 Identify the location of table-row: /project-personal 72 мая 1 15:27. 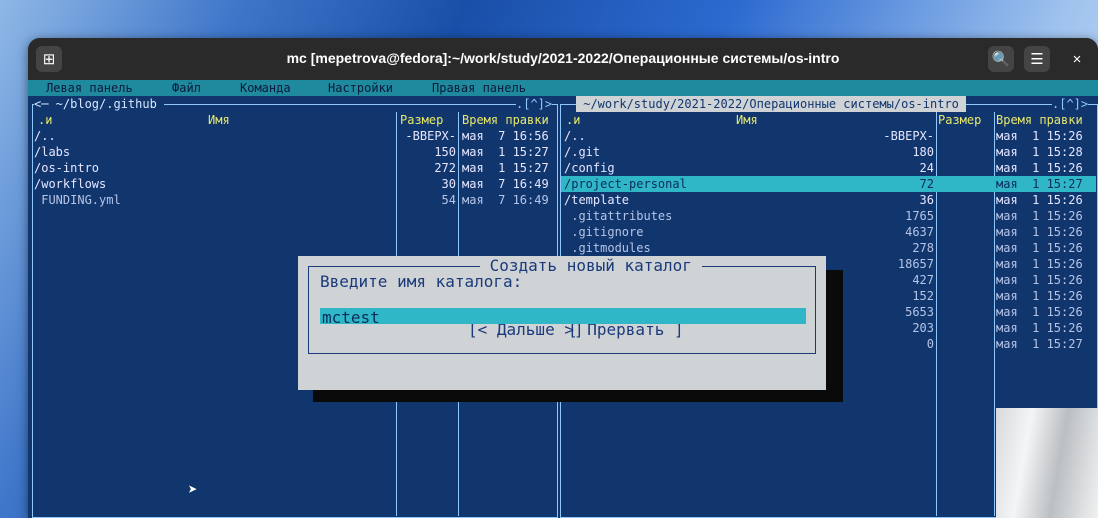
(828, 184).